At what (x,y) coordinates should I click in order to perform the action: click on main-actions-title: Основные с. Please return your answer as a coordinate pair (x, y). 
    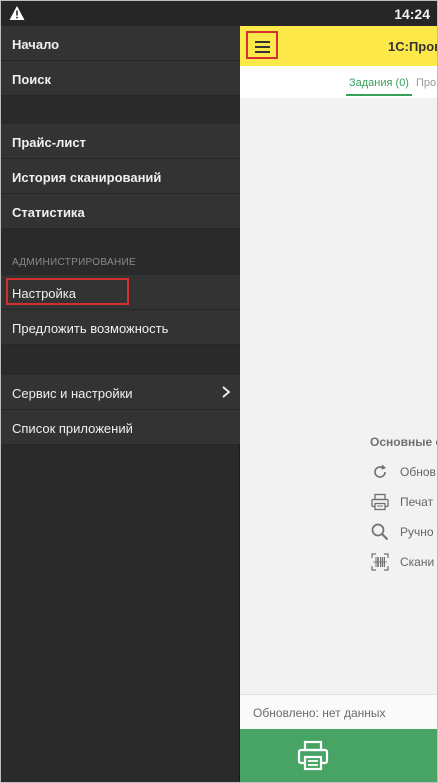
    Looking at the image, I should click on (404, 442).